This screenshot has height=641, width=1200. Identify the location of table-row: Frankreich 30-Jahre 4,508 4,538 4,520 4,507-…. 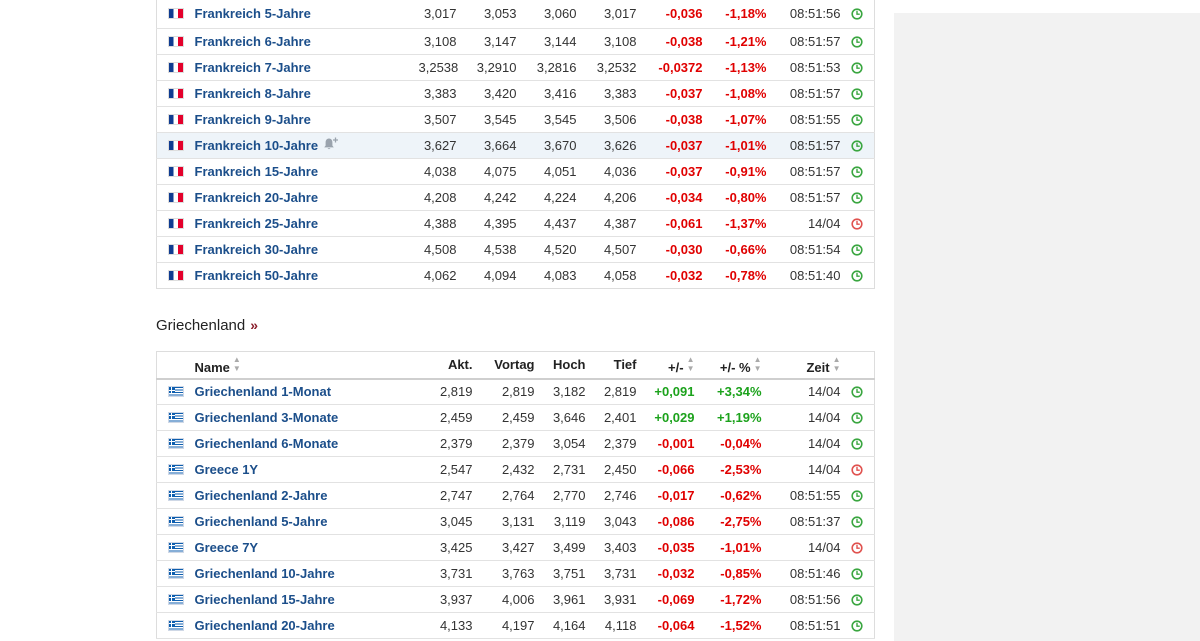
(515, 249).